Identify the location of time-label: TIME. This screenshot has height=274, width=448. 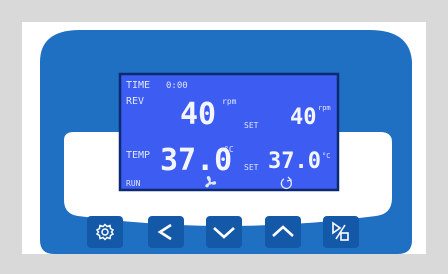
(138, 85).